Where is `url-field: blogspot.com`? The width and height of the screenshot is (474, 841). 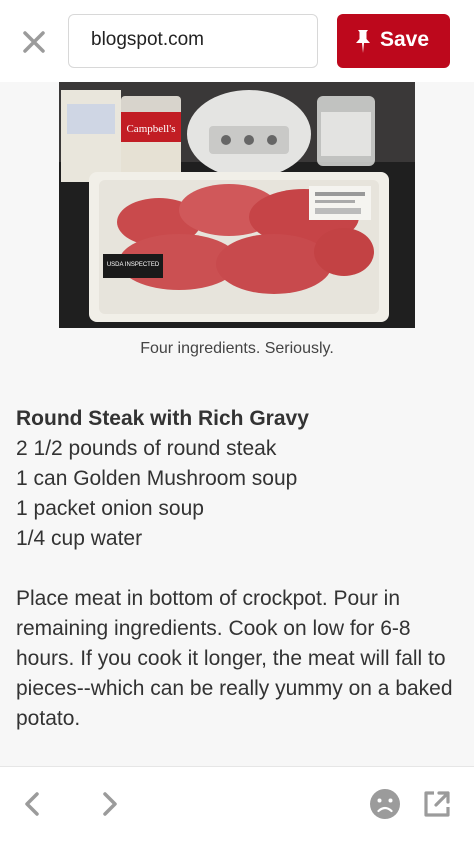
url-field: blogspot.com is located at coordinates (193, 41).